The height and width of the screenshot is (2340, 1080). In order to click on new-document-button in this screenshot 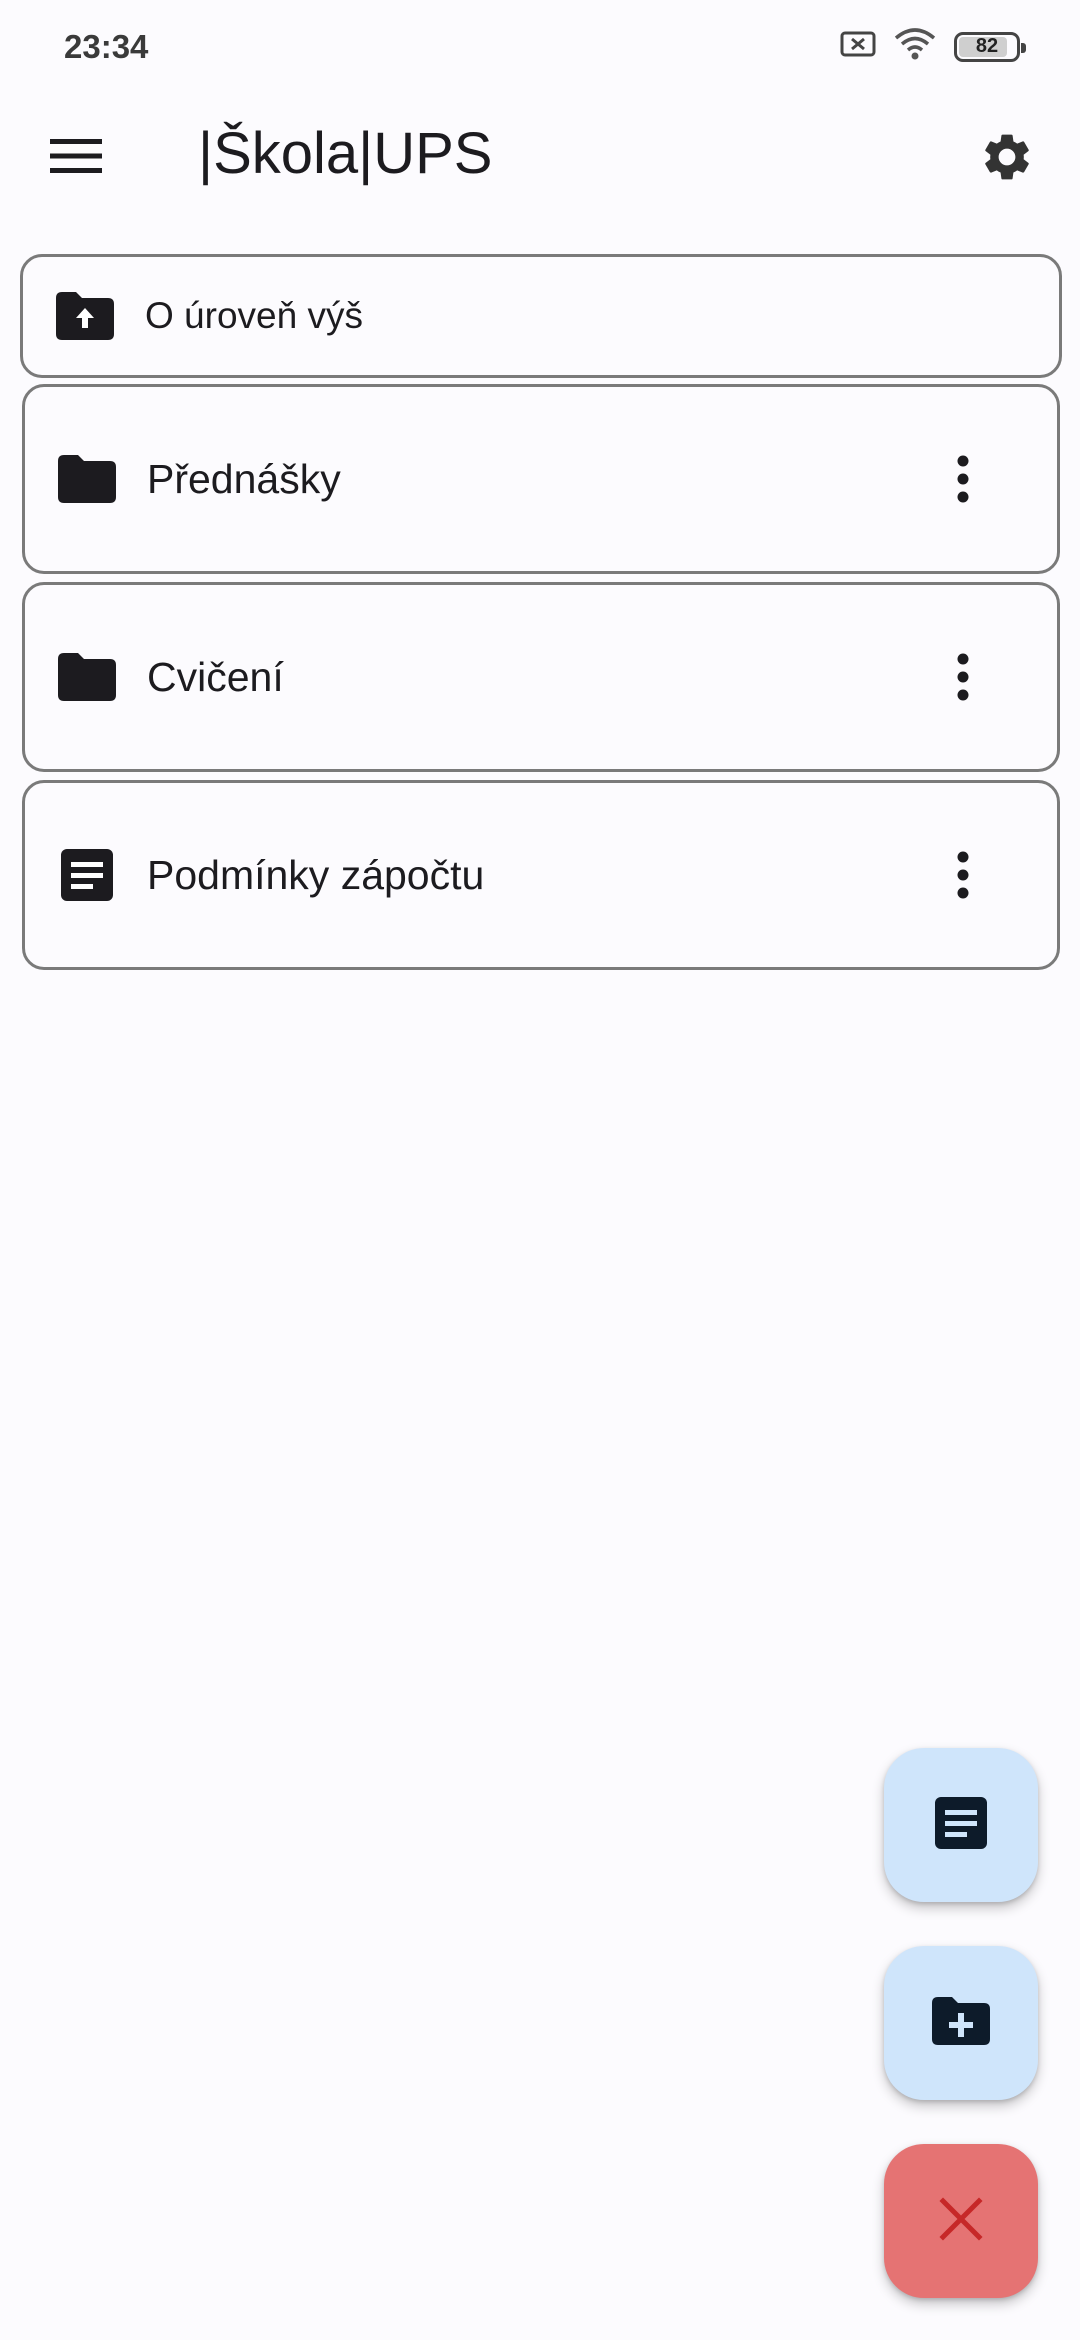, I will do `click(961, 1825)`.